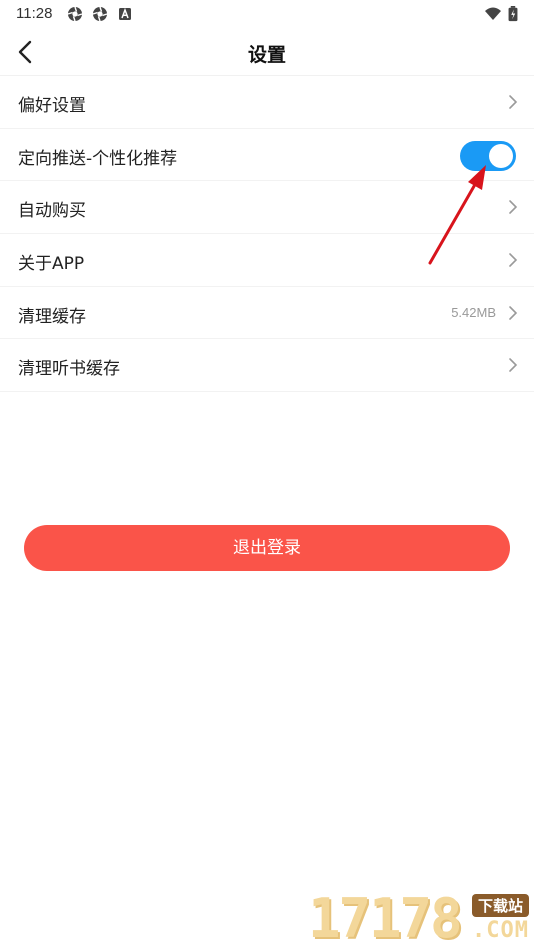 The height and width of the screenshot is (950, 534). What do you see at coordinates (267, 155) in the screenshot?
I see `settings-row-personalized-push: 定向推送-个性化推荐` at bounding box center [267, 155].